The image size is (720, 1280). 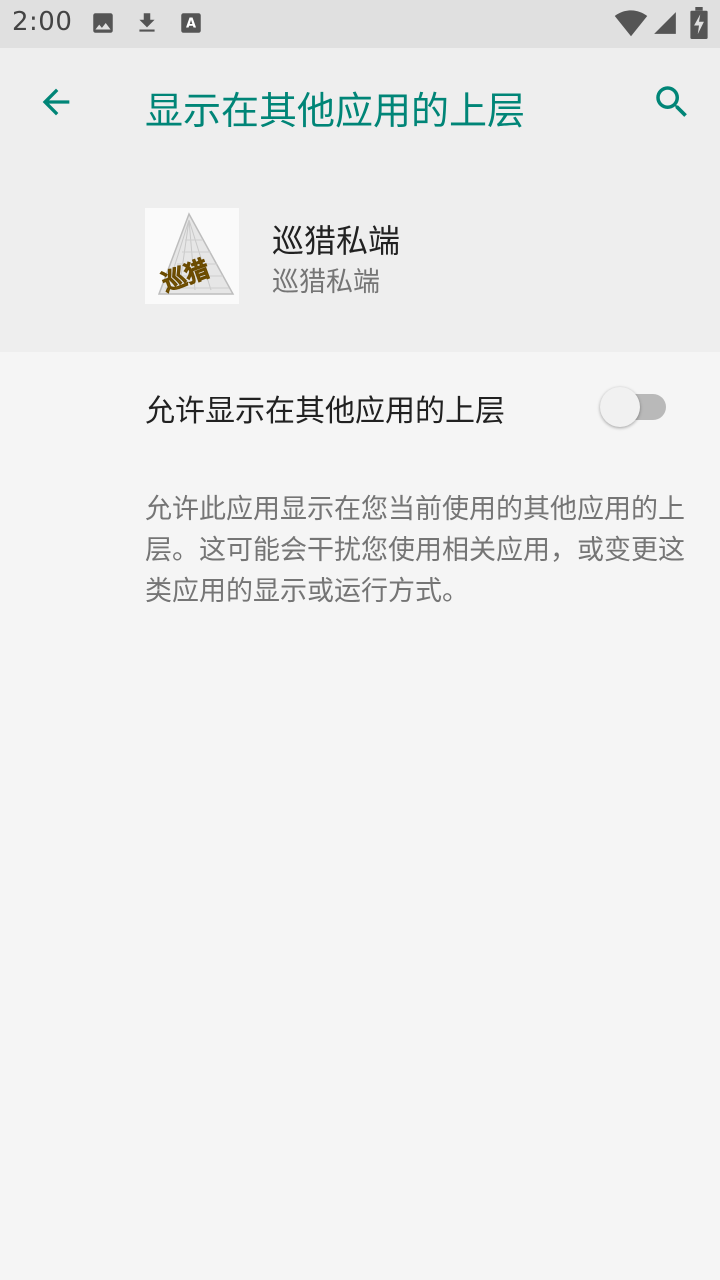 What do you see at coordinates (325, 411) in the screenshot?
I see `overlay-permission-label: 允许显示在其他应用的上层` at bounding box center [325, 411].